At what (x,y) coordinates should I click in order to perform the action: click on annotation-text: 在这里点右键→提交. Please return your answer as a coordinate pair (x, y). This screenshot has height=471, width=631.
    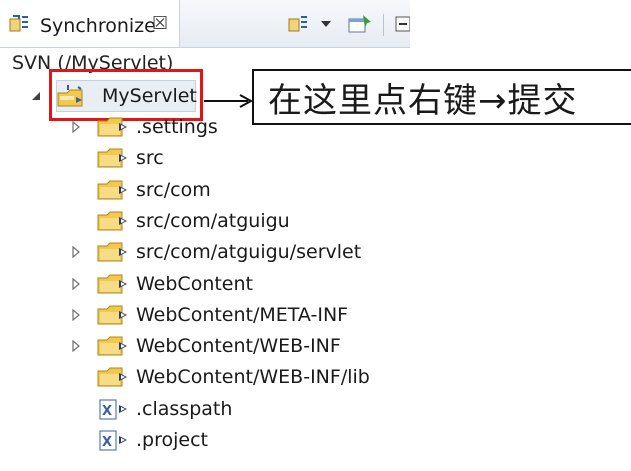
    Looking at the image, I should click on (423, 100).